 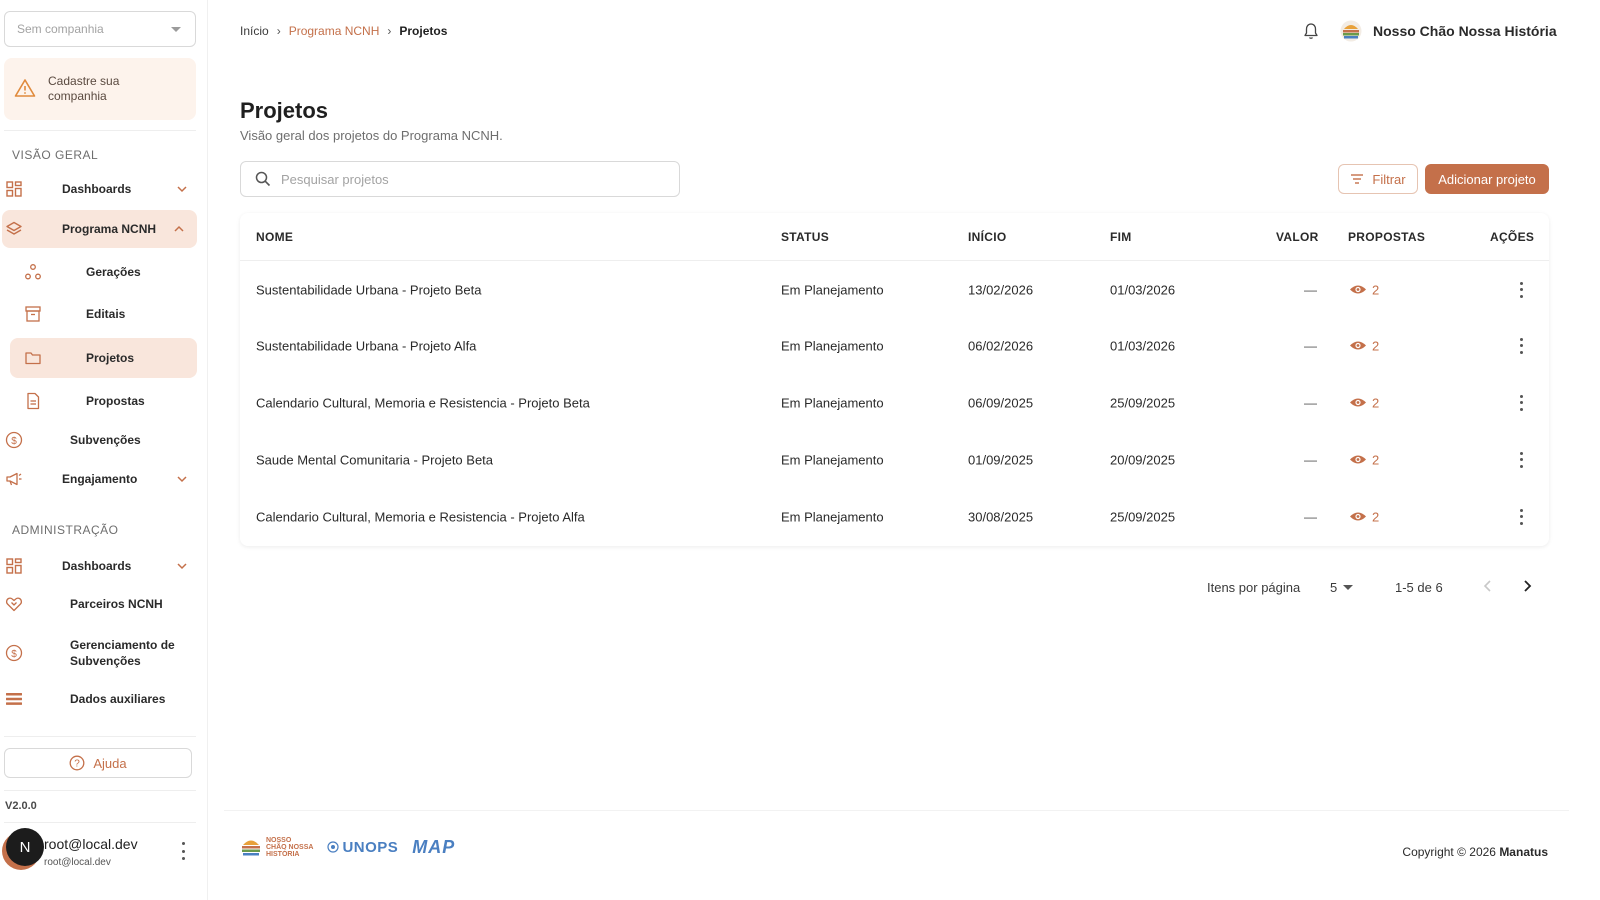 What do you see at coordinates (290, 847) in the screenshot?
I see `ncnh-logo-line: CHÃO NOSSA` at bounding box center [290, 847].